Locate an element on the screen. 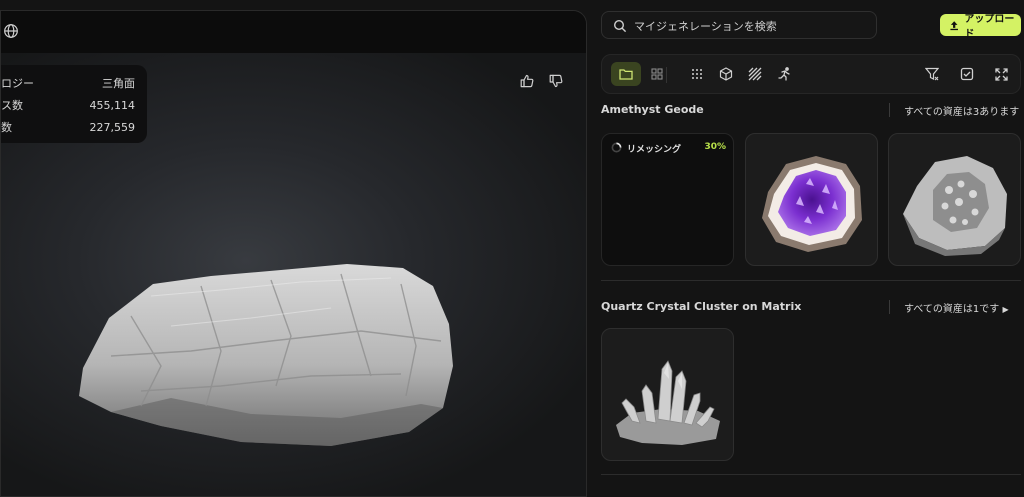 The image size is (1024, 497). view-all-link: すべての資産は3あります ▶ is located at coordinates (964, 109).